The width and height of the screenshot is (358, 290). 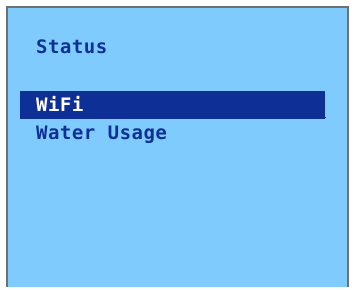 I want to click on menu-item-water-usage: Water Usage, so click(x=172, y=133).